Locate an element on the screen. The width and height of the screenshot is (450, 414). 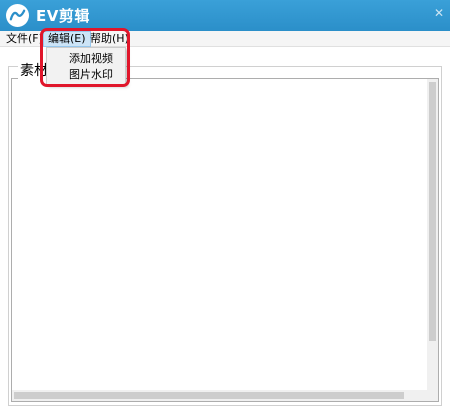
edit-dropdown-menu: 添加视频 图片水印 is located at coordinates (86, 66).